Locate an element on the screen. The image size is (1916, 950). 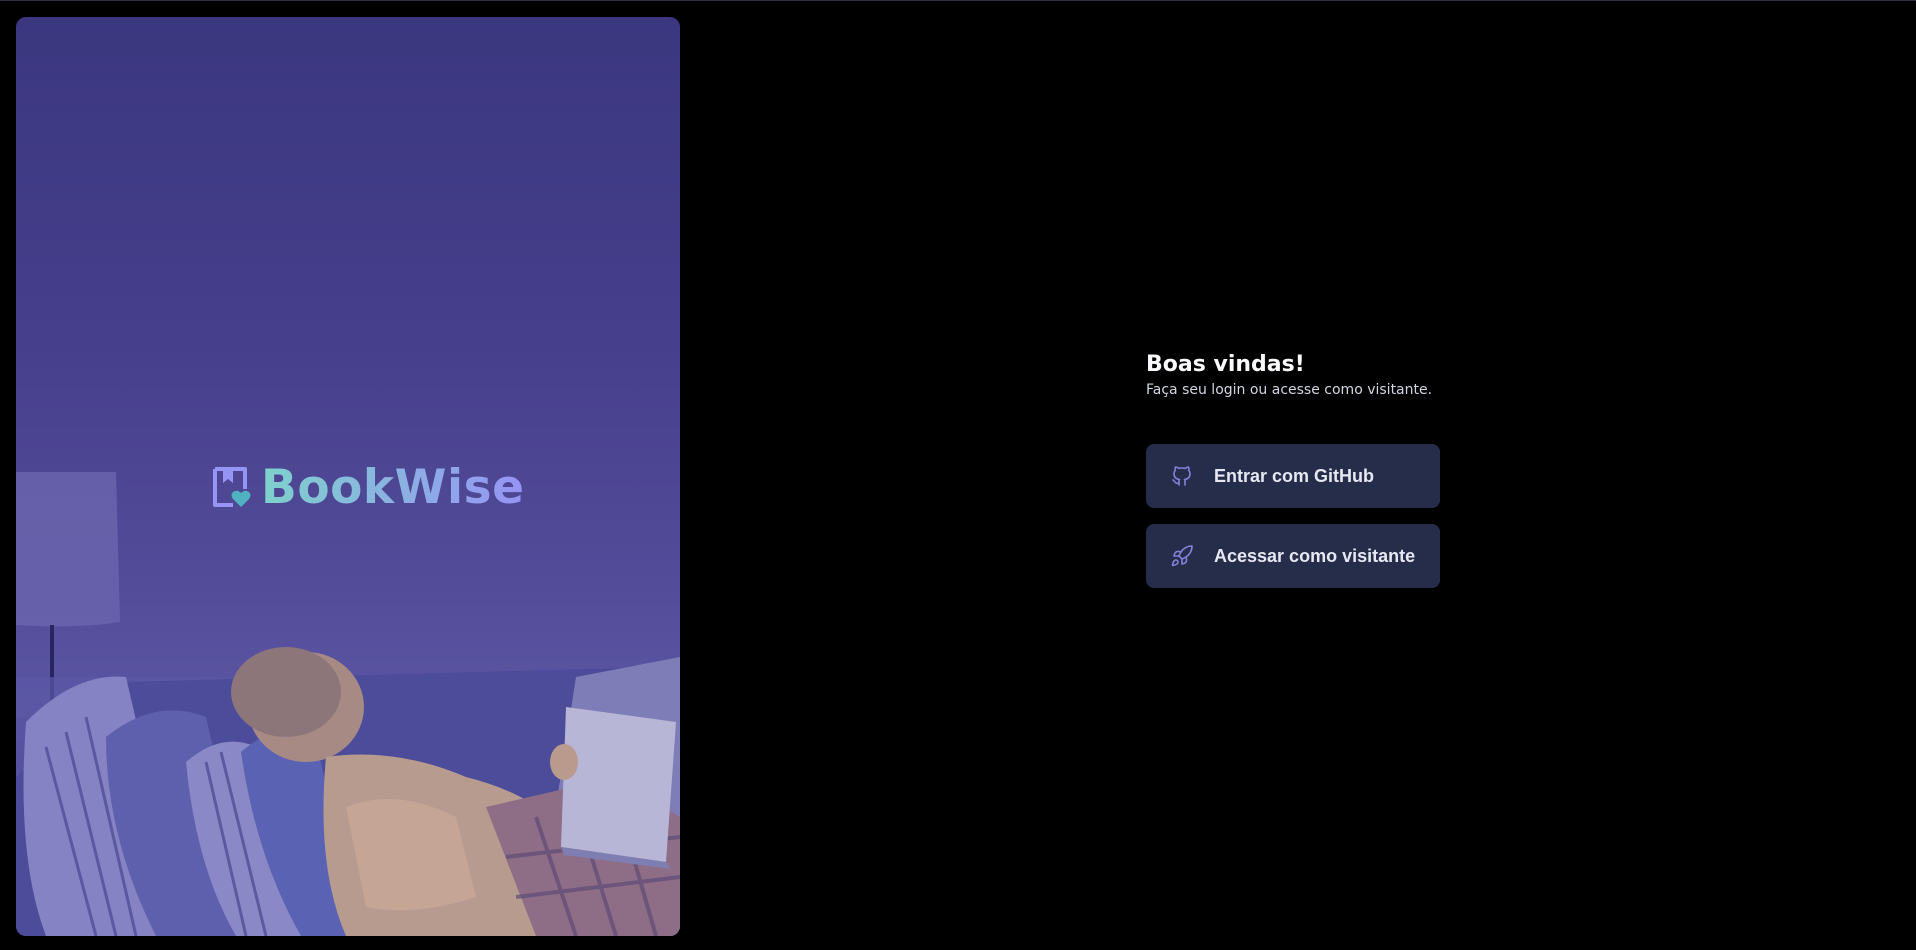
github-icon is located at coordinates (1182, 476).